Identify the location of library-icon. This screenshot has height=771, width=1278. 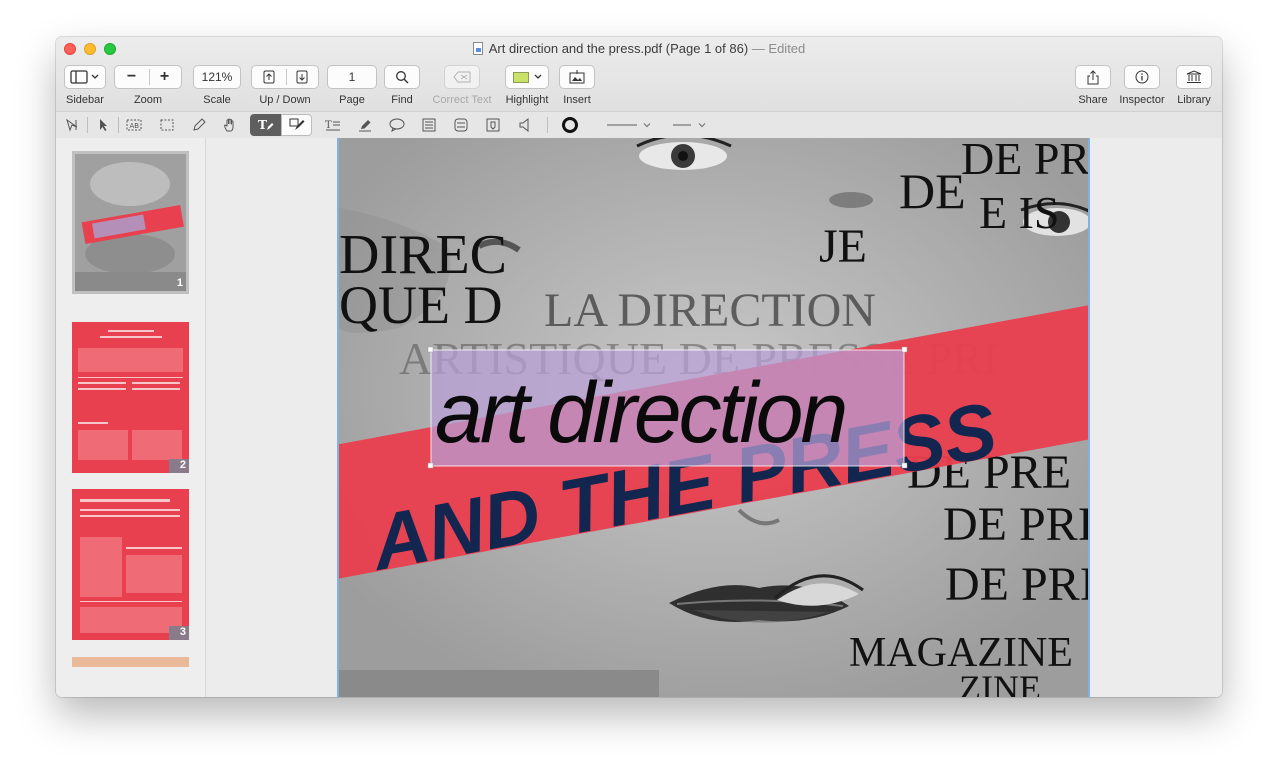
(1194, 76).